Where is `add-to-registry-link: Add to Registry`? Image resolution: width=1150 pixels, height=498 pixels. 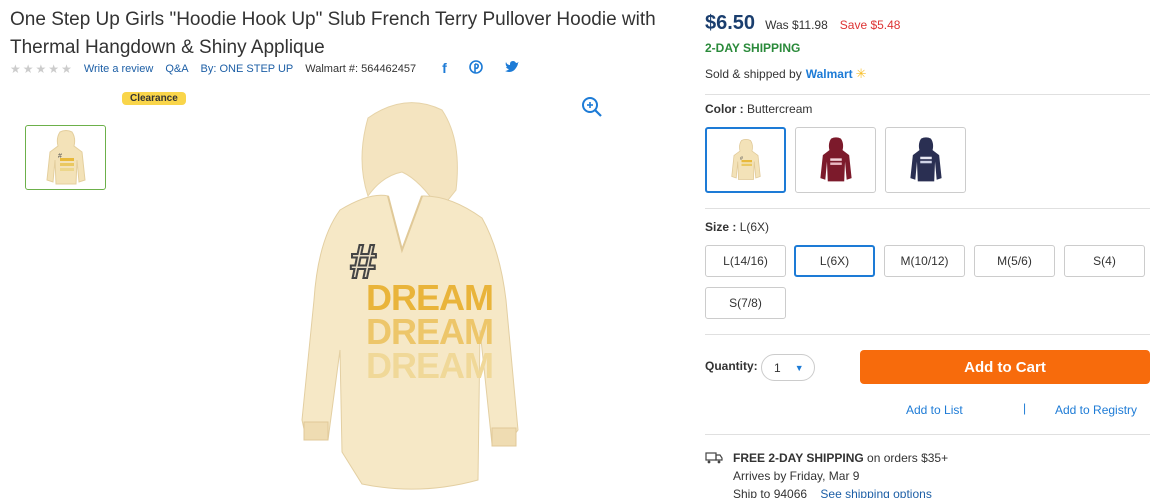
add-to-registry-link: Add to Registry is located at coordinates (1096, 410).